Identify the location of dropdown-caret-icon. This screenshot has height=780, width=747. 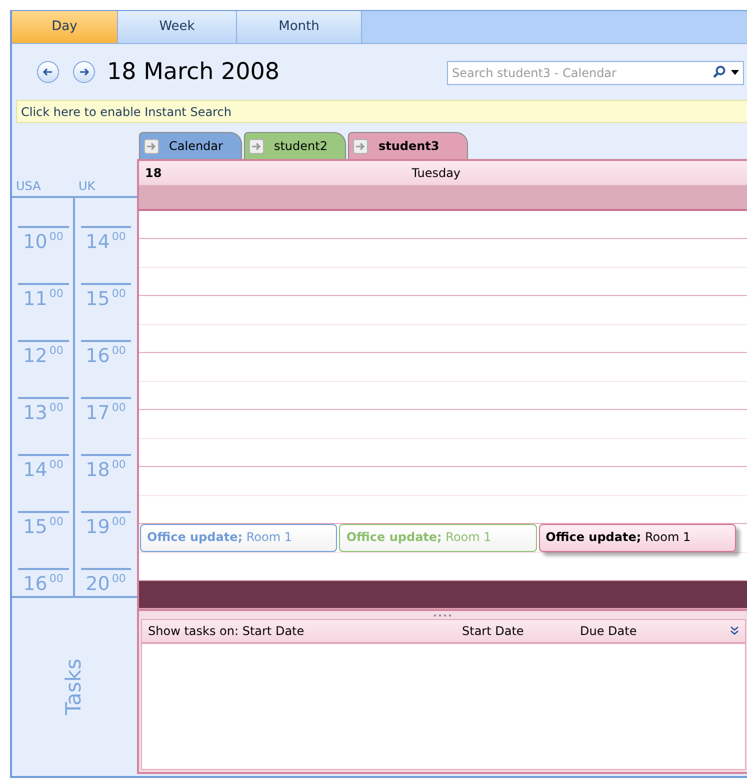
(735, 72).